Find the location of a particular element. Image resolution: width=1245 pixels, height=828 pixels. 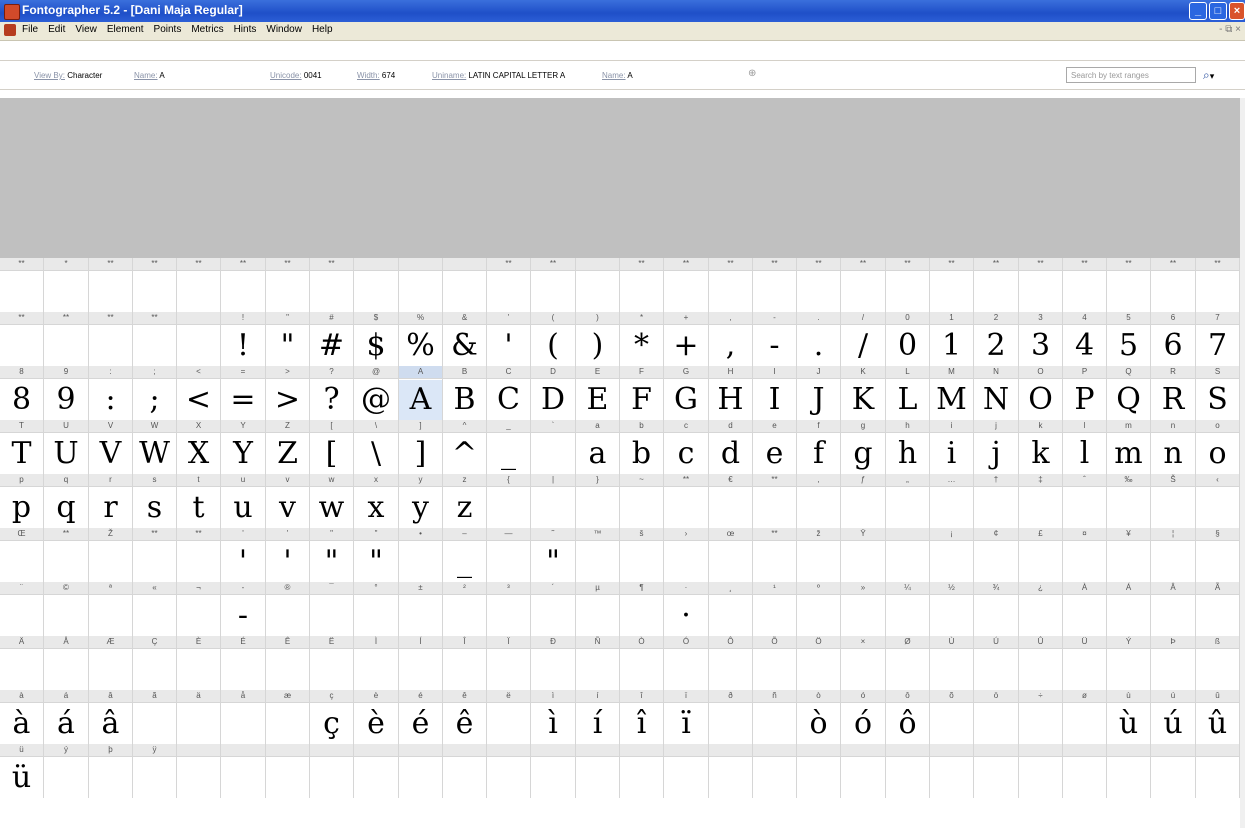

glyph-cell: Ñ is located at coordinates (598, 663).